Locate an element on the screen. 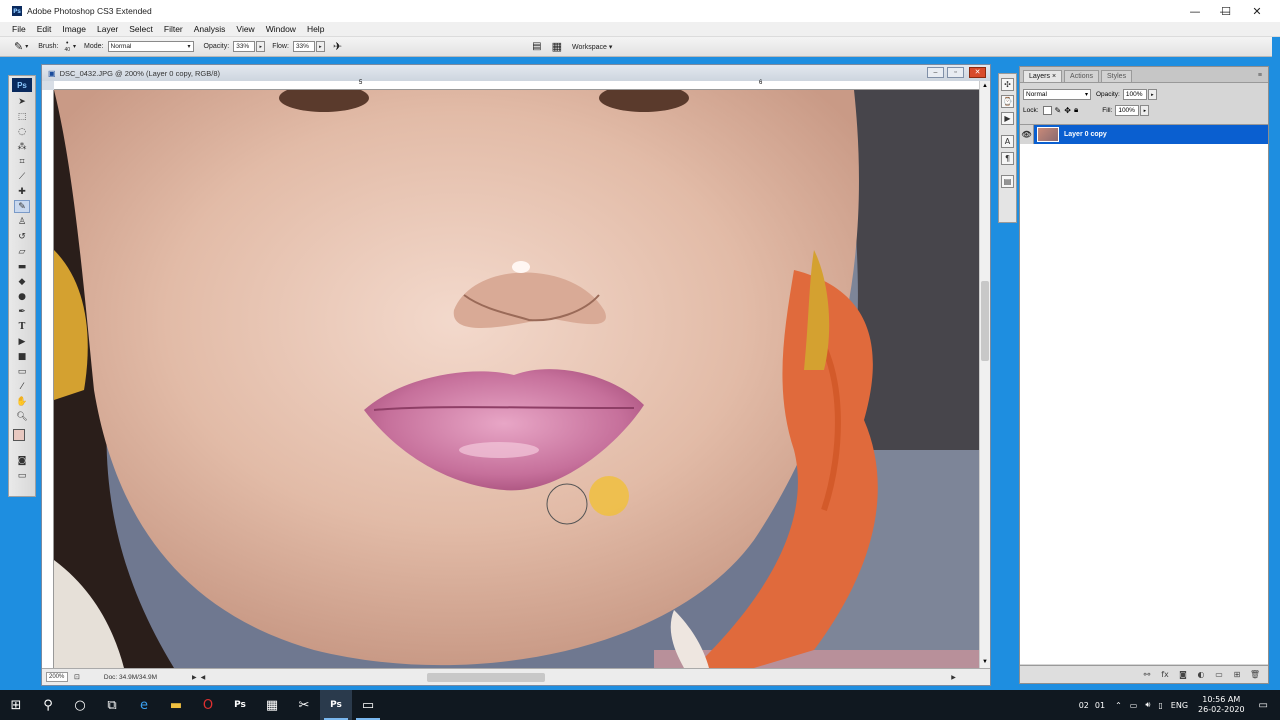 The width and height of the screenshot is (1280, 720). flow-slider-arrow-icon: ▸ is located at coordinates (320, 46).